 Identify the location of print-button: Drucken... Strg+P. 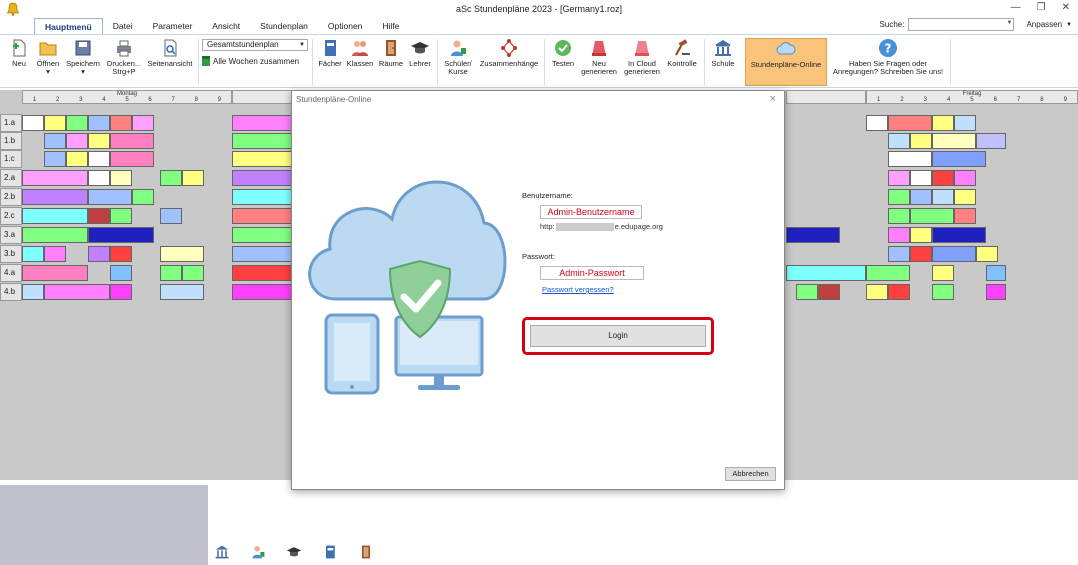
(124, 62).